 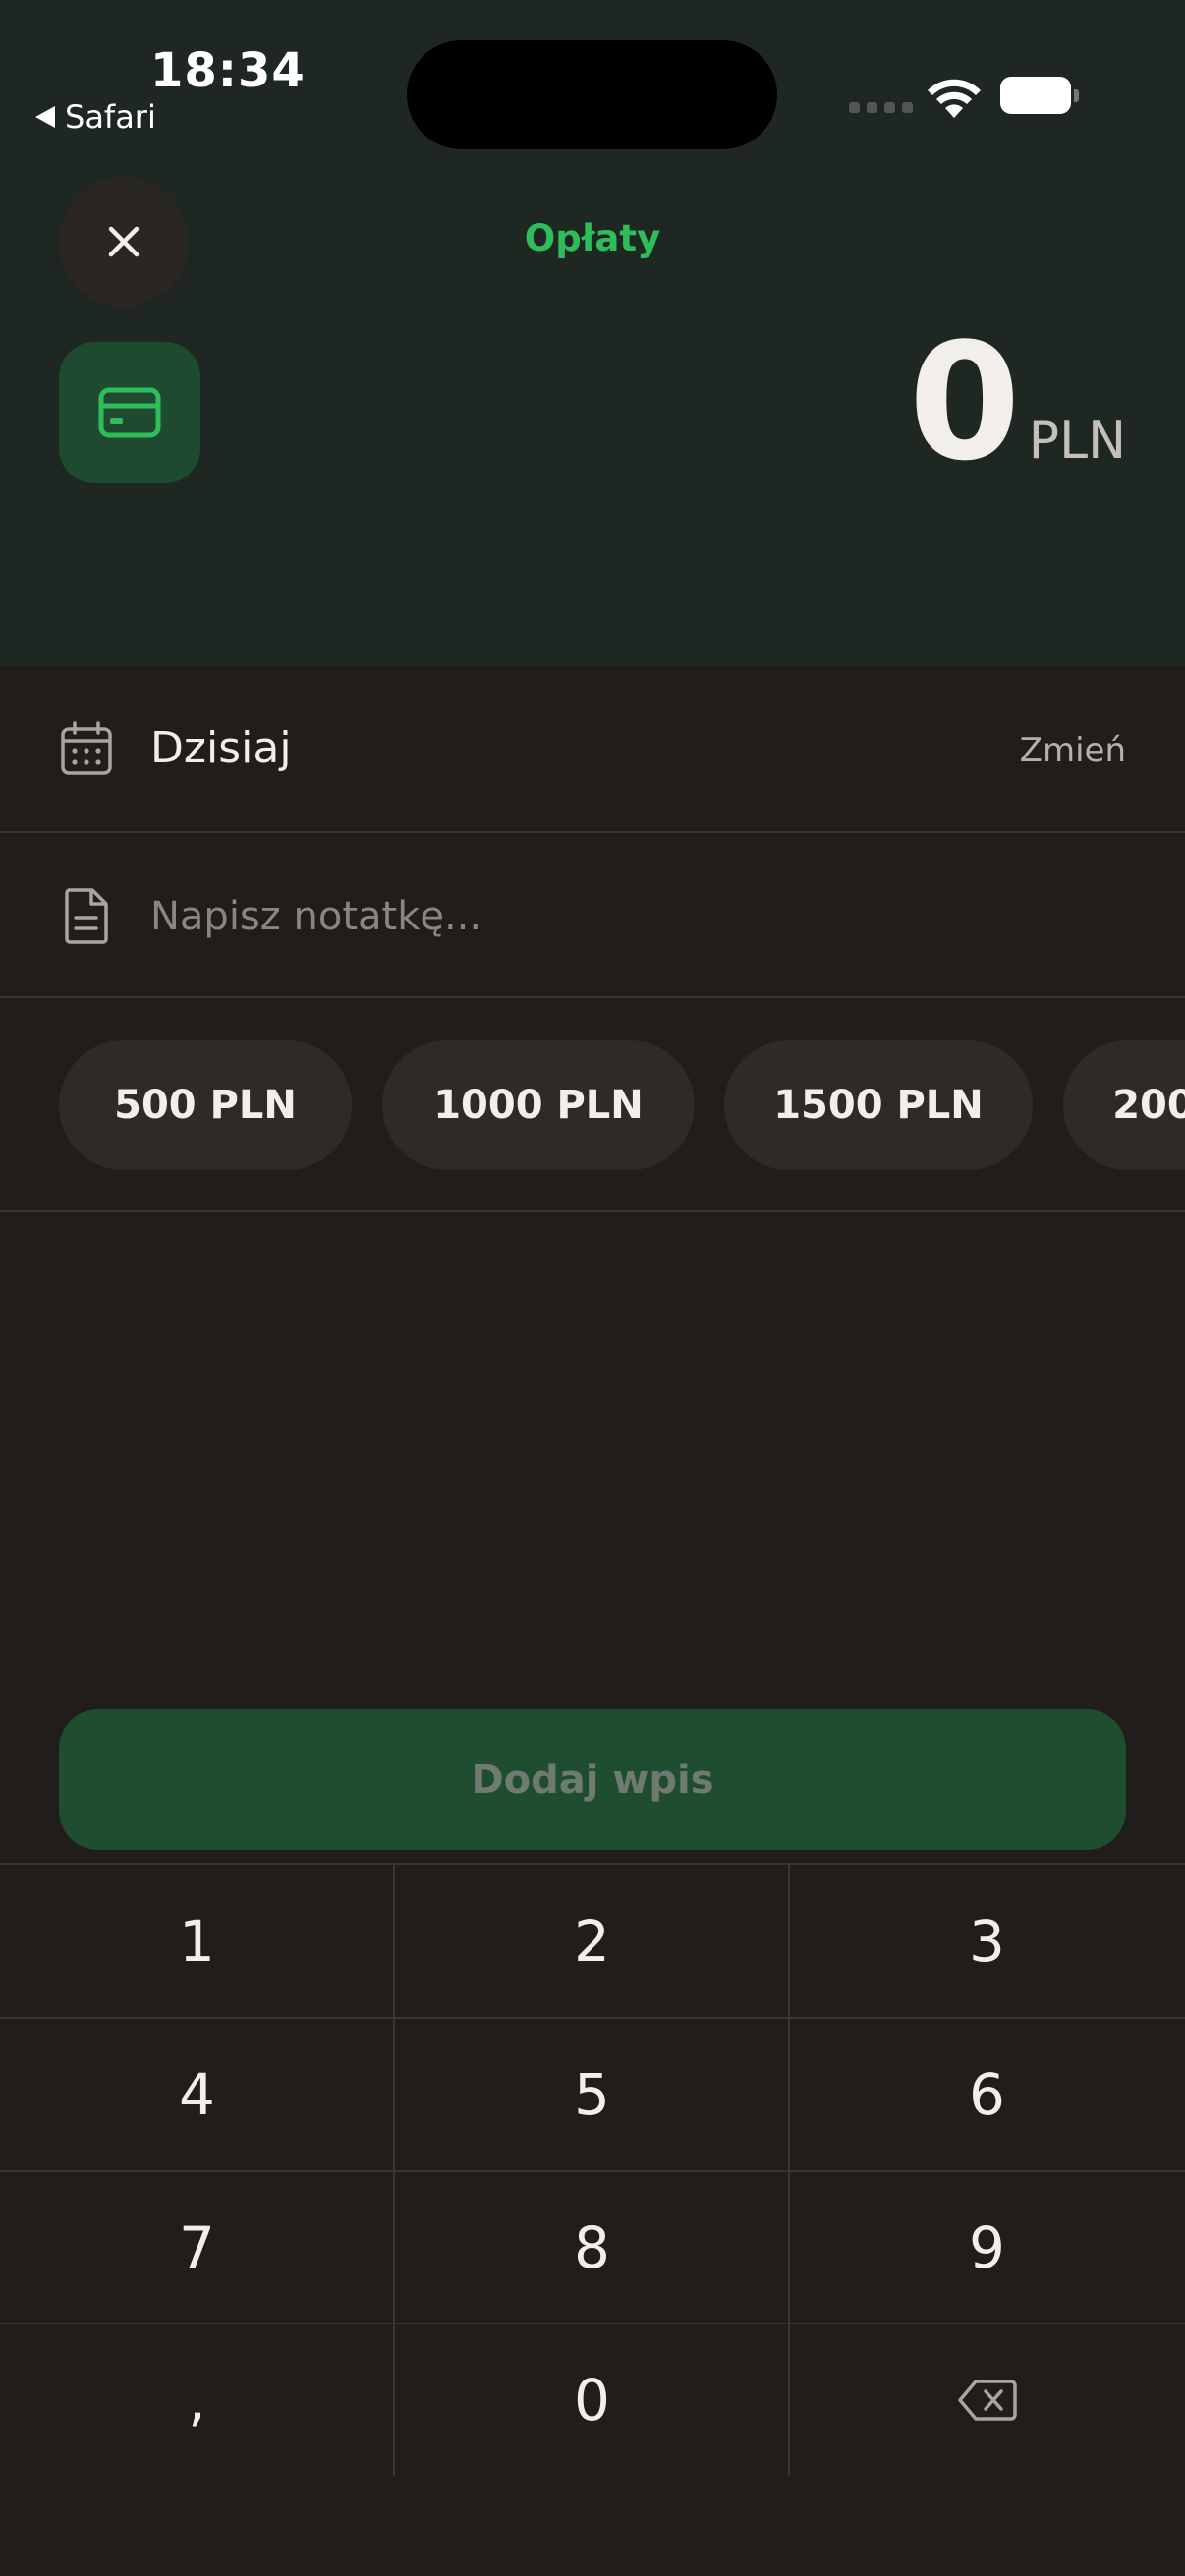 I want to click on battery-icon, so click(x=1040, y=95).